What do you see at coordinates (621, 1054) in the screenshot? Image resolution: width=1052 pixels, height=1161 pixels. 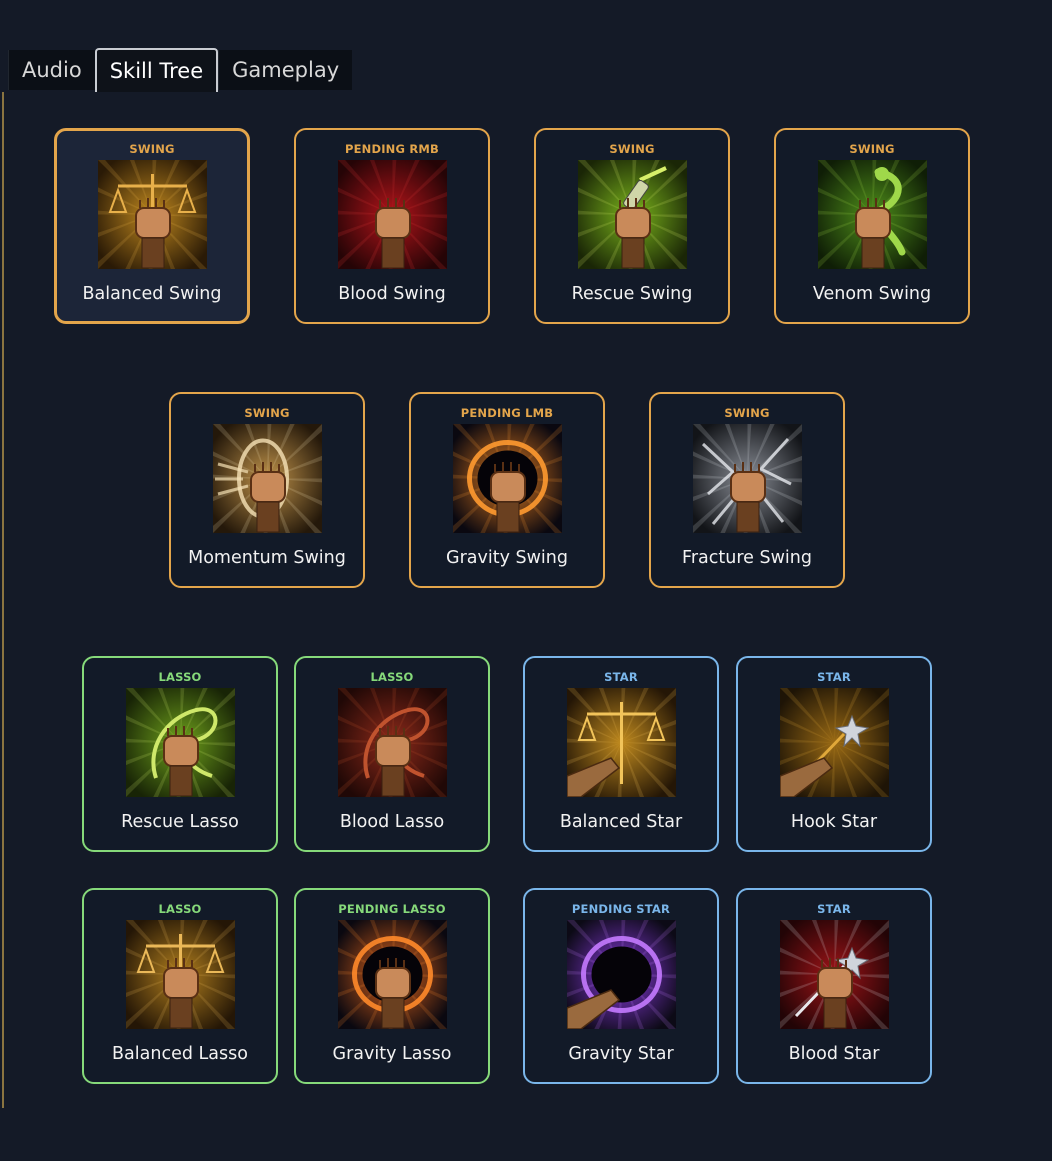 I see `skill-name: Gravity Star` at bounding box center [621, 1054].